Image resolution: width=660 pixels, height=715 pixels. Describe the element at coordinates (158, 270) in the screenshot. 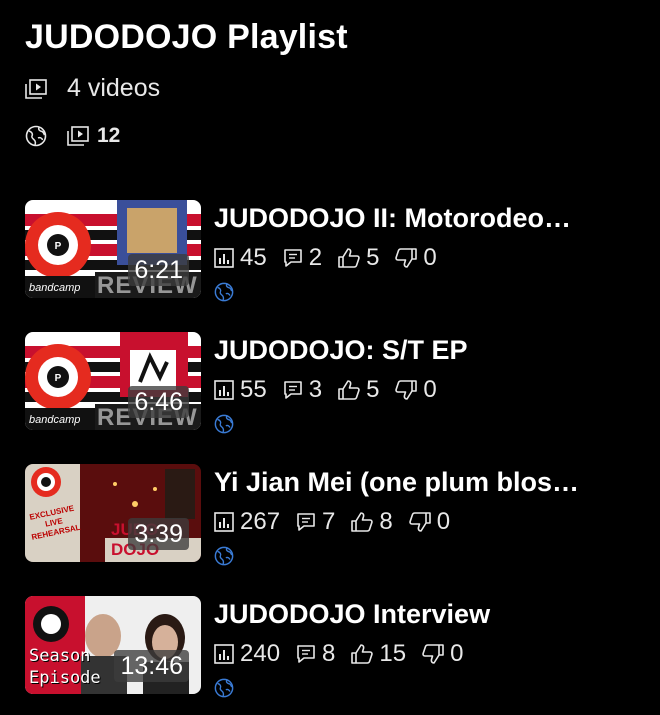

I see `video-duration: 6:21` at that location.